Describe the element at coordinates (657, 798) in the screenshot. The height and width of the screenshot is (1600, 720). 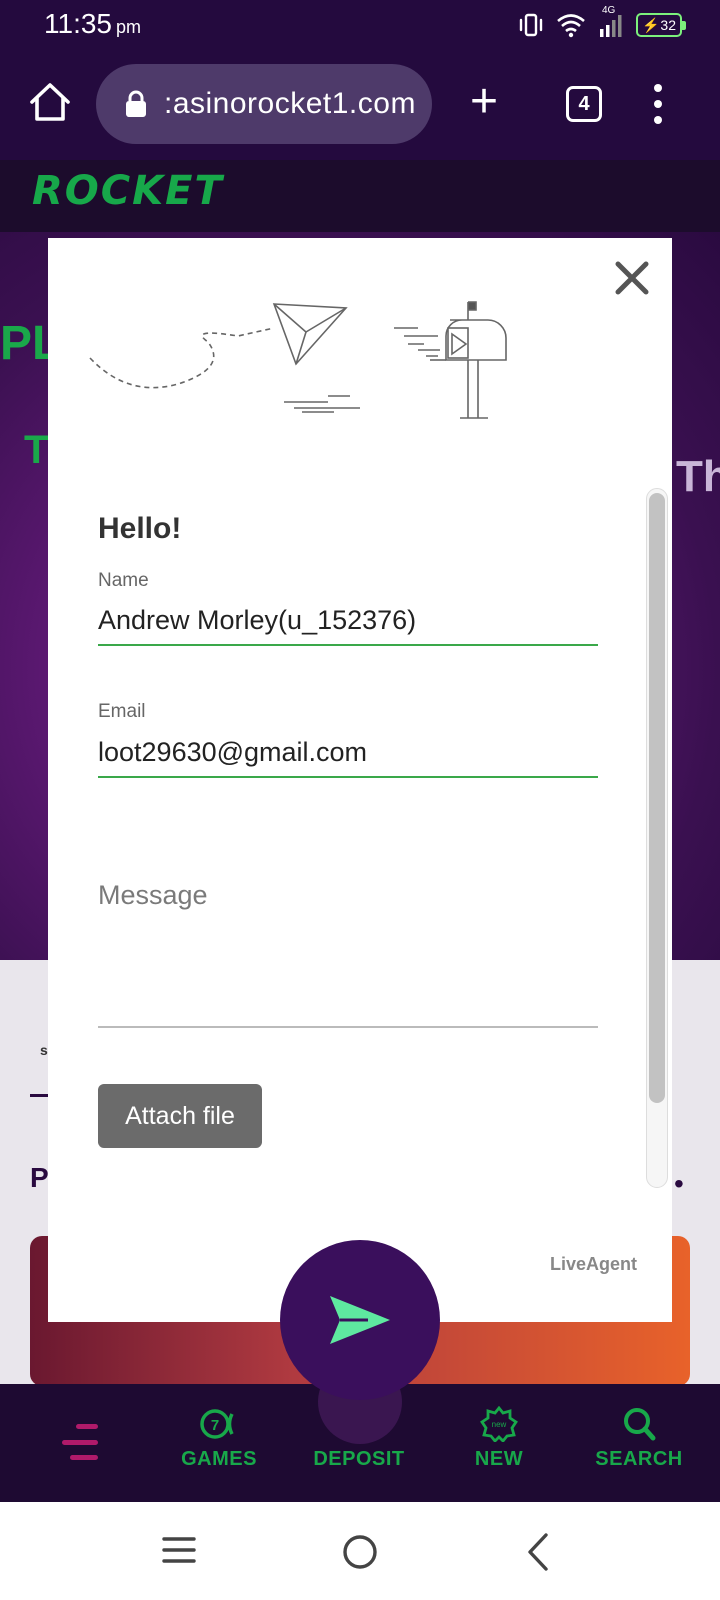
I see `scrollbar-thumb` at that location.